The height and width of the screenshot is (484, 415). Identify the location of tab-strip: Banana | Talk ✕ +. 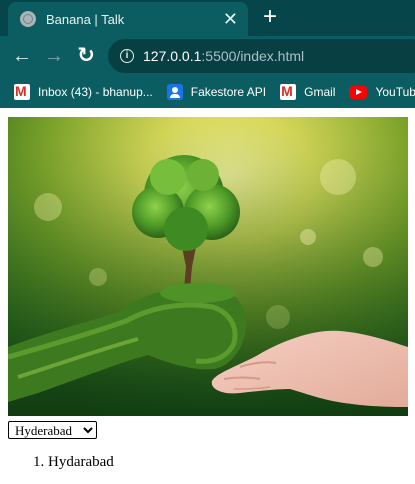
(207, 18).